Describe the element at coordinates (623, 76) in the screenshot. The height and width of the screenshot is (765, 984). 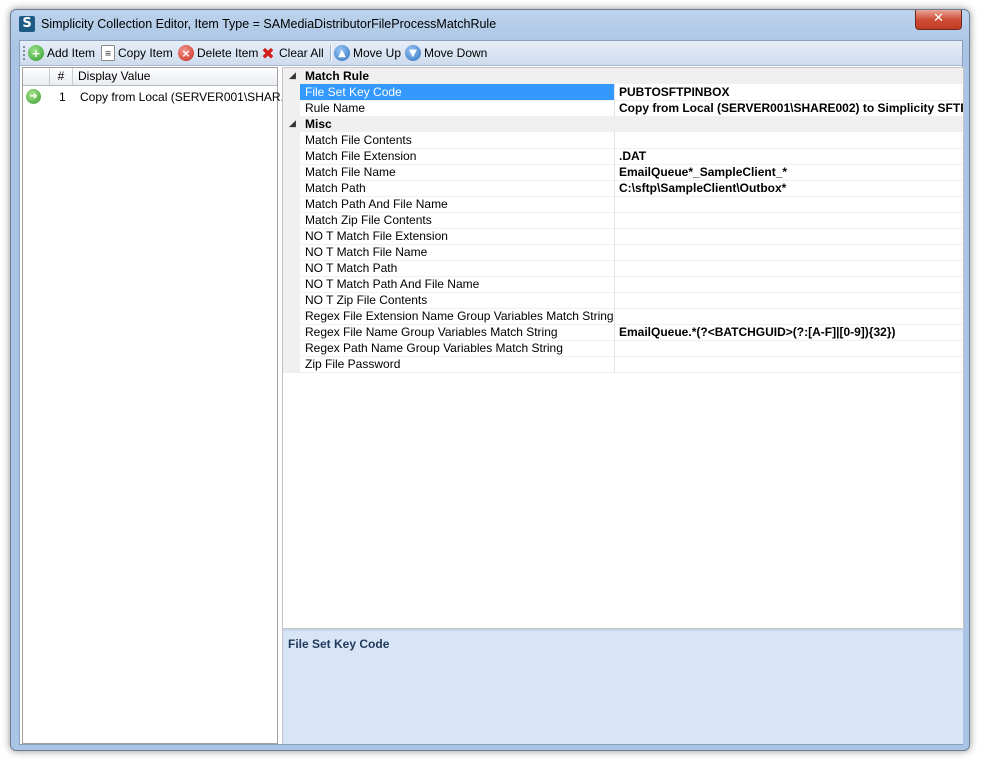
I see `category-match-rule: ◢ Match Rule` at that location.